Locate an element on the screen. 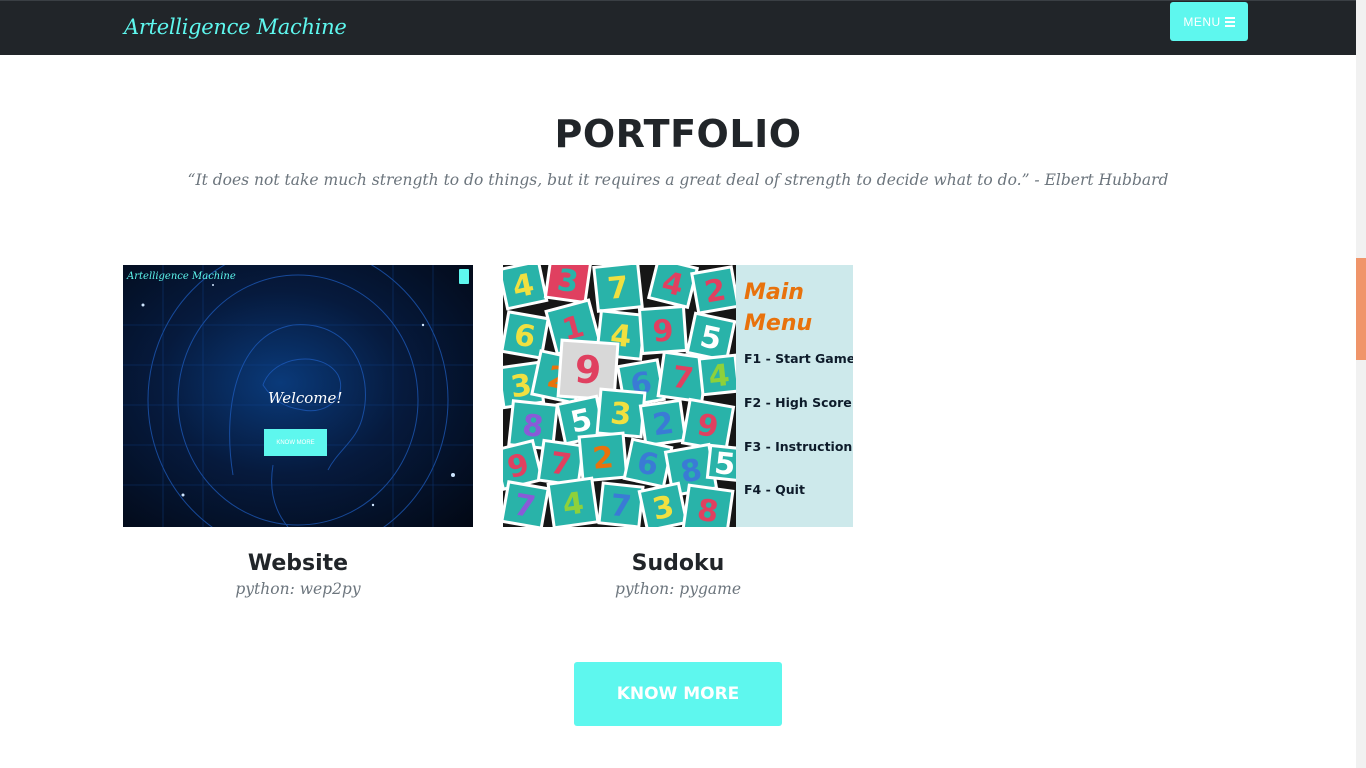  sudoku-thumbnail: 4 3 7 4 2 6 1 4 9 5 3 2 9 6 7 4 8 5 3 2 is located at coordinates (678, 396).